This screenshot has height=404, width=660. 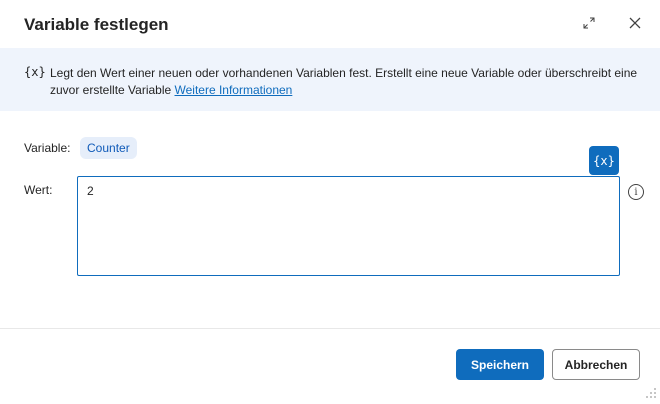 I want to click on footer-divider, so click(x=330, y=328).